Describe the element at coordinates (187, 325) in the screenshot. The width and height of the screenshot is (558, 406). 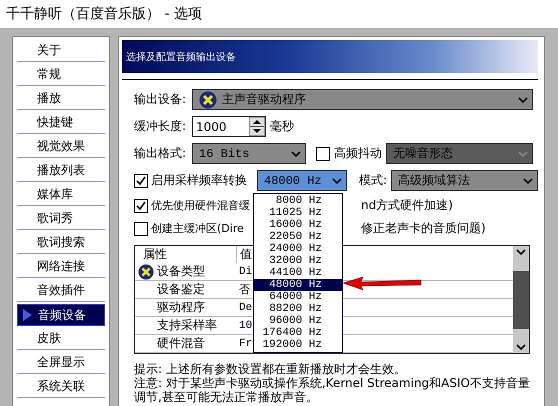
I see `table-cell-text: 支持采样率` at that location.